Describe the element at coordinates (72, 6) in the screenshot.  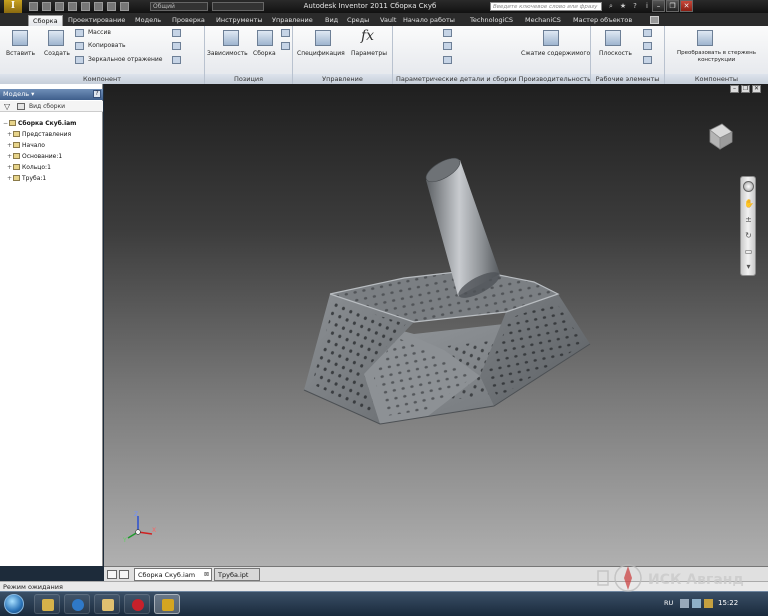
I see `undo-icon` at that location.